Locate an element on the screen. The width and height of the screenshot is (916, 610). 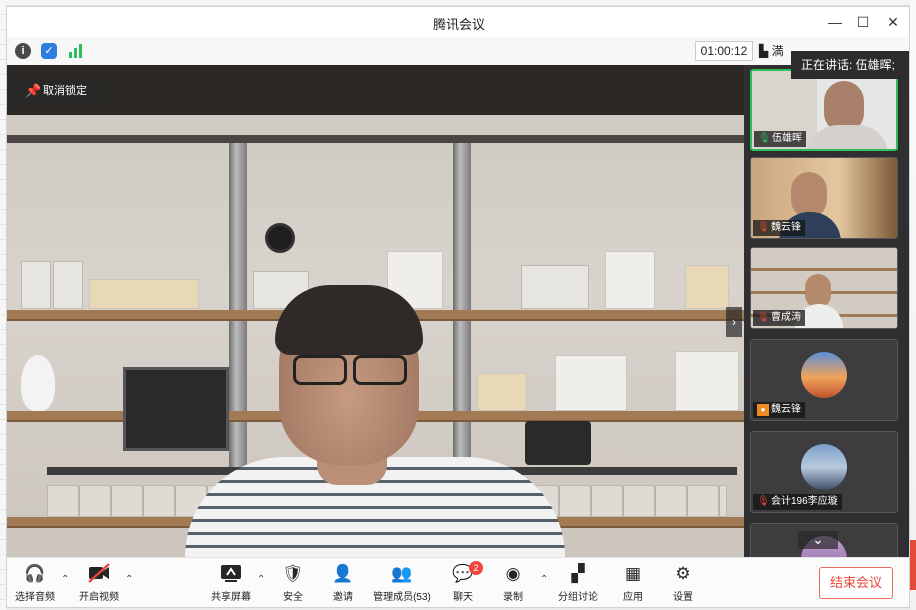
participant-name: 会计196李应璇 is located at coordinates (804, 501).